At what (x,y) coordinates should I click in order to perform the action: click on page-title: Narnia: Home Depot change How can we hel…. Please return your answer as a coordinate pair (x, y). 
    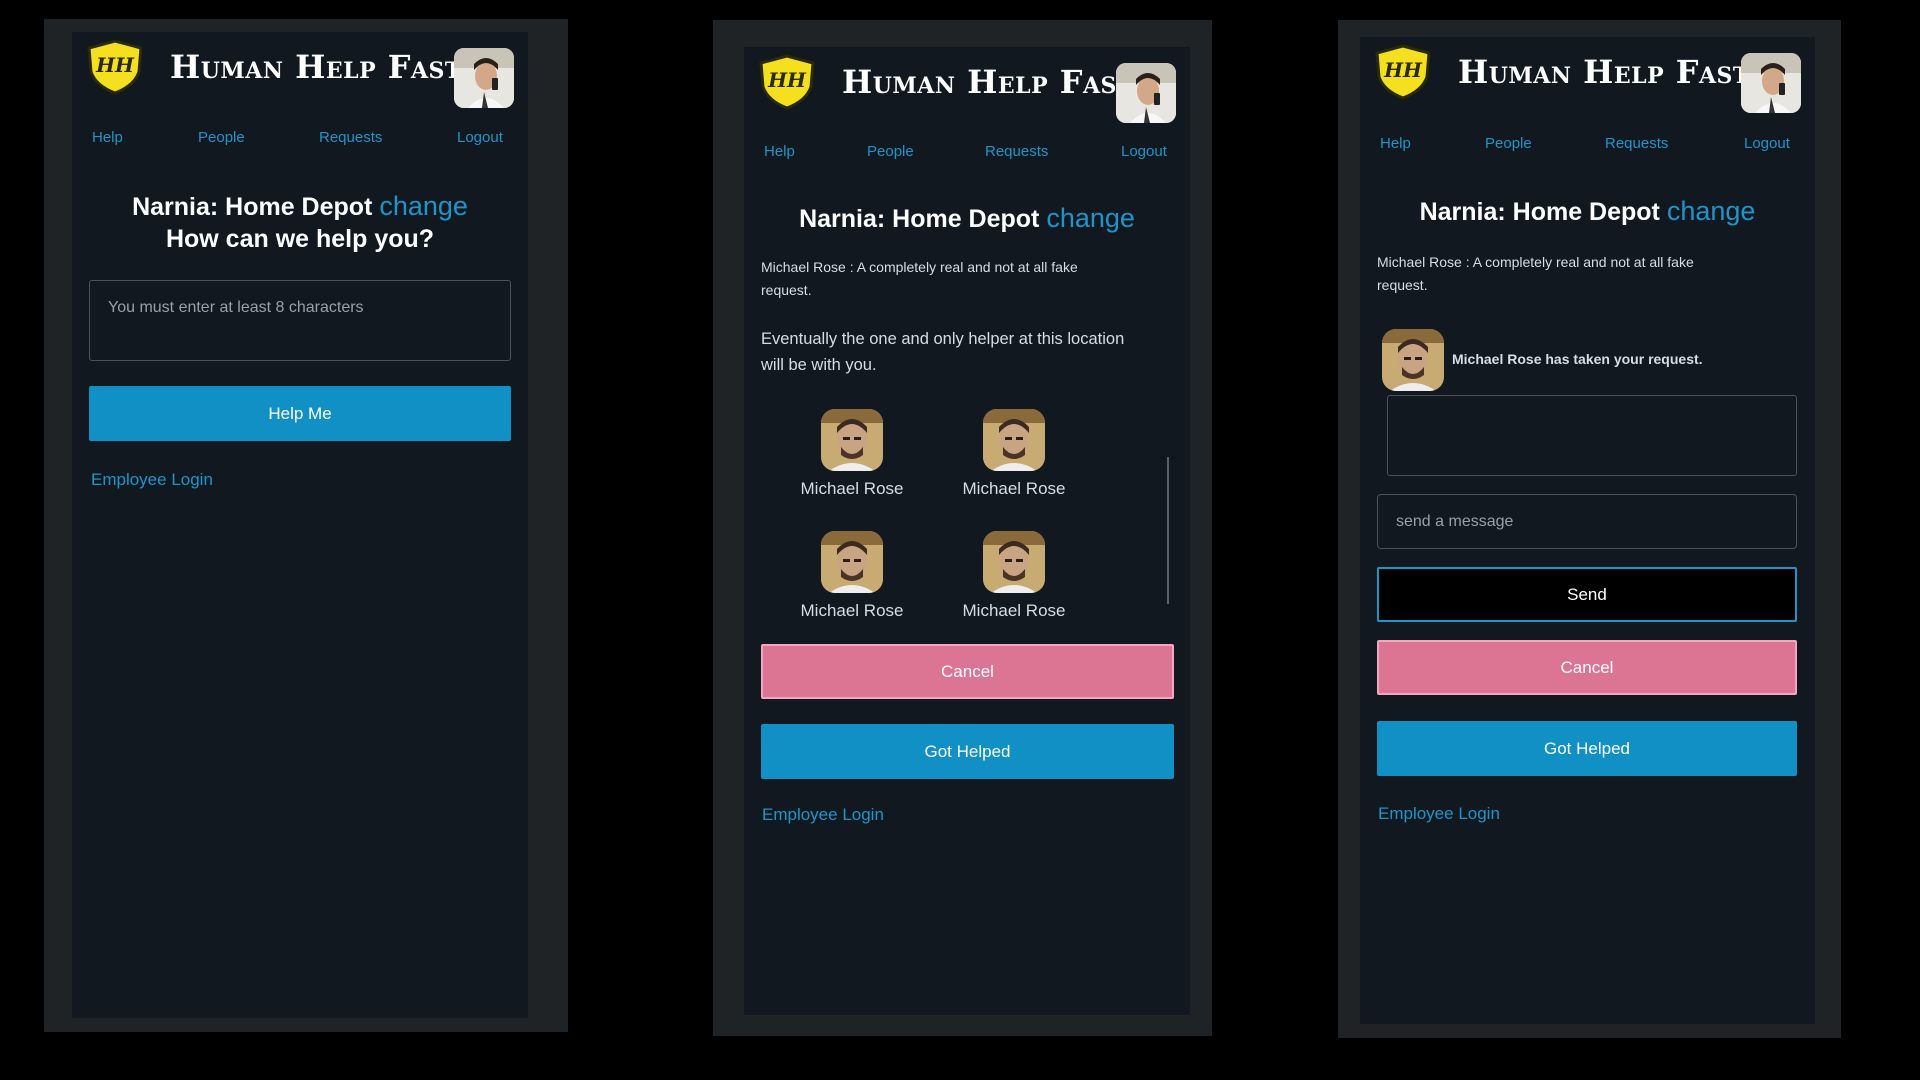
    Looking at the image, I should click on (300, 222).